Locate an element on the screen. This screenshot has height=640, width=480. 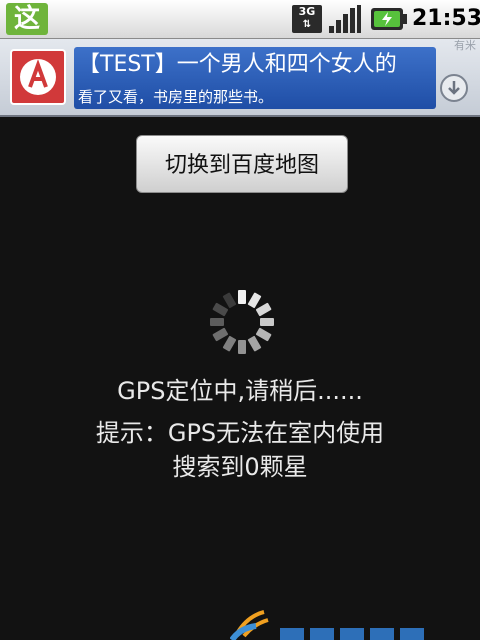
ad-provider-label: 有米 is located at coordinates (465, 45).